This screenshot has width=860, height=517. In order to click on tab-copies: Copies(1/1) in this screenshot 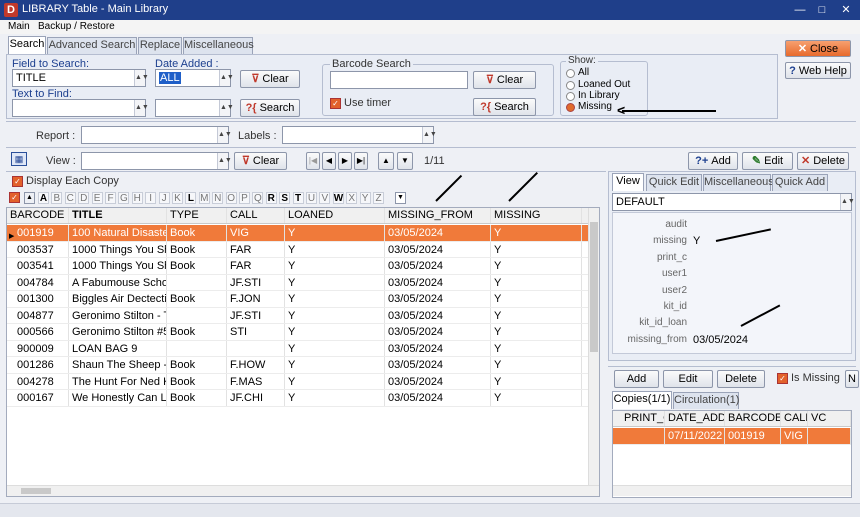, I will do `click(642, 400)`.